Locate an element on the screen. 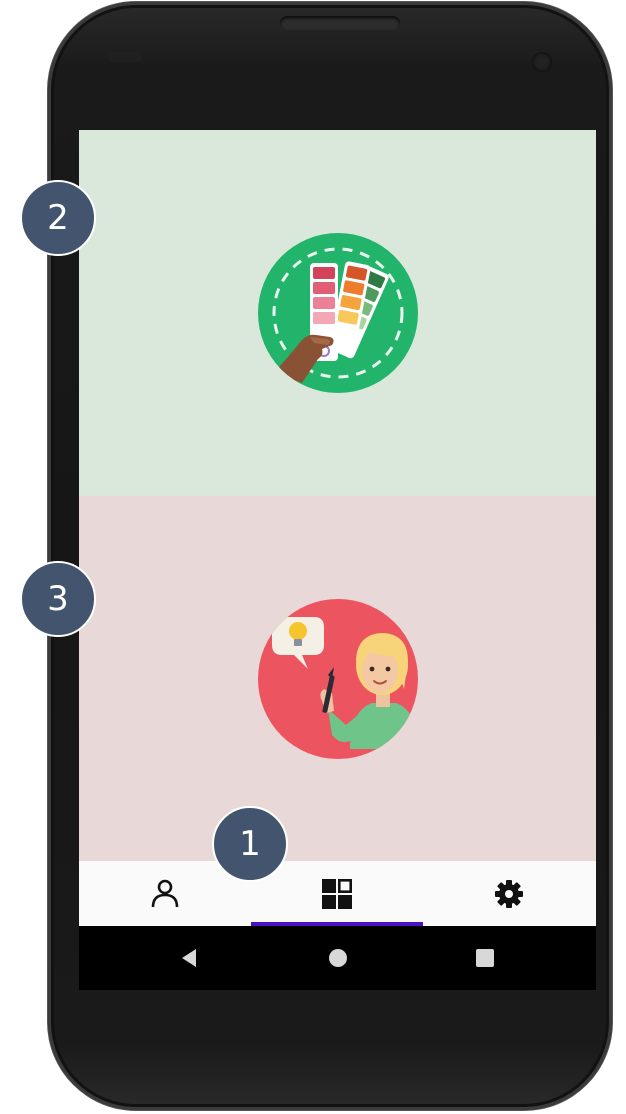 The width and height of the screenshot is (626, 1114). nav-tab-settings is located at coordinates (509, 893).